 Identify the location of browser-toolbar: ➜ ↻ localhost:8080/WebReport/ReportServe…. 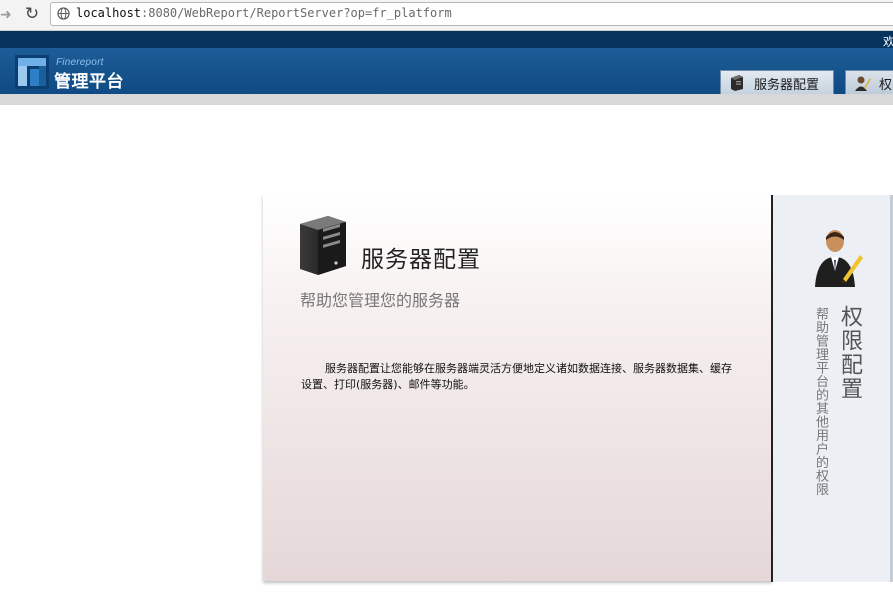
(446, 15).